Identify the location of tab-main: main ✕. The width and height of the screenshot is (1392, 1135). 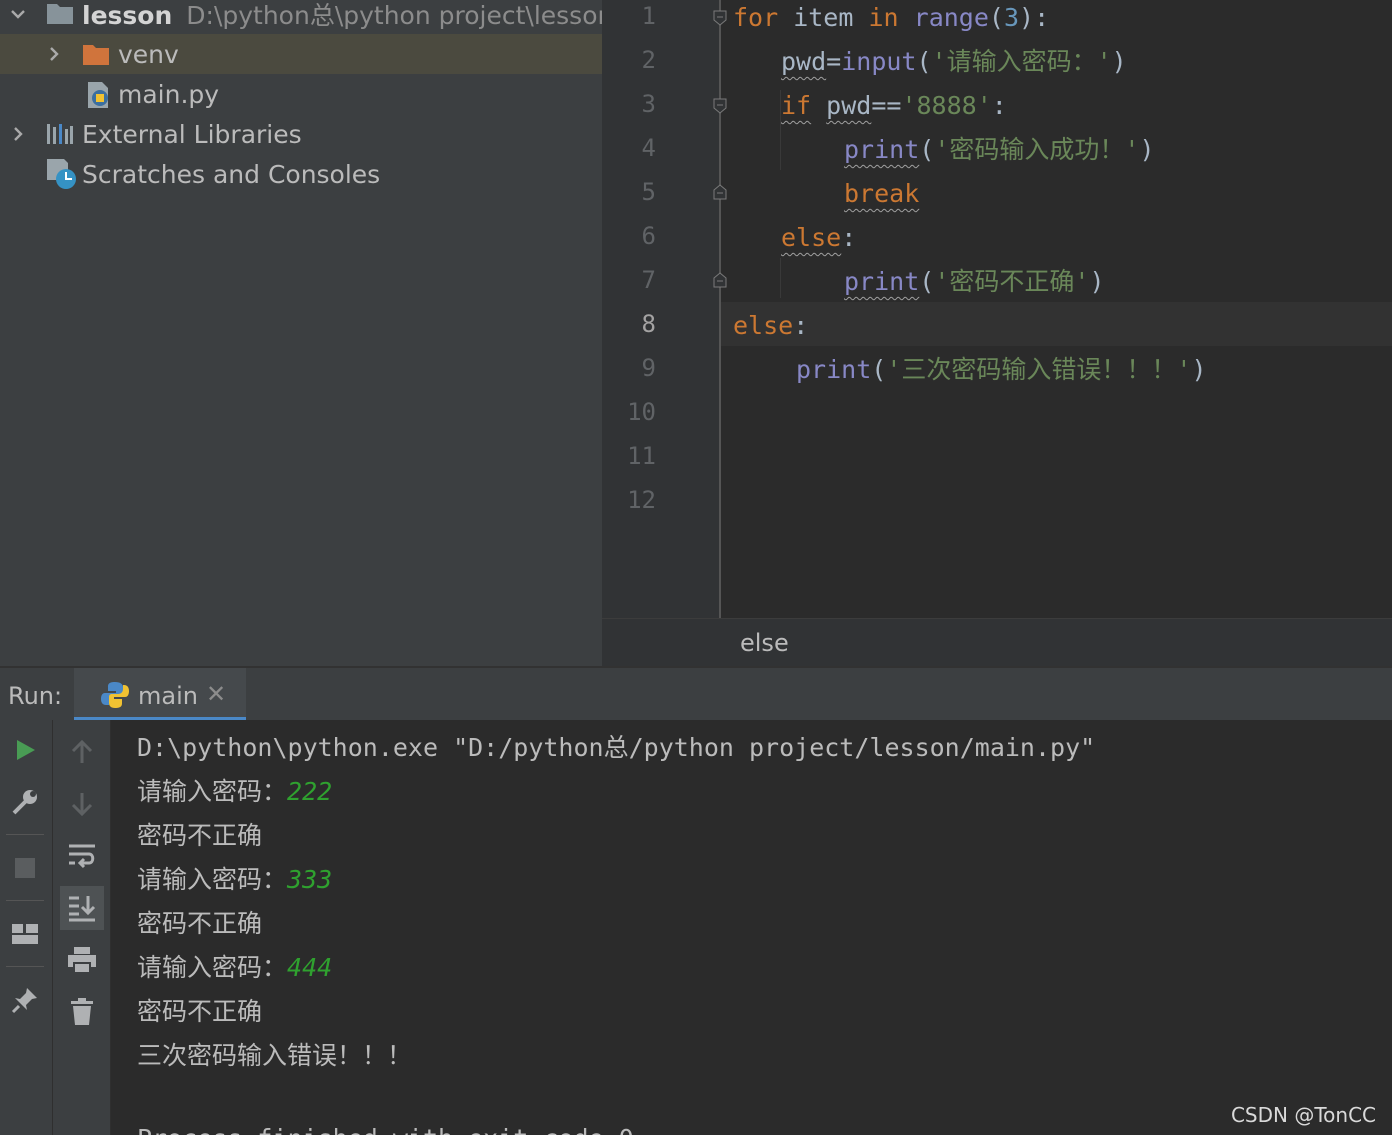
(160, 695).